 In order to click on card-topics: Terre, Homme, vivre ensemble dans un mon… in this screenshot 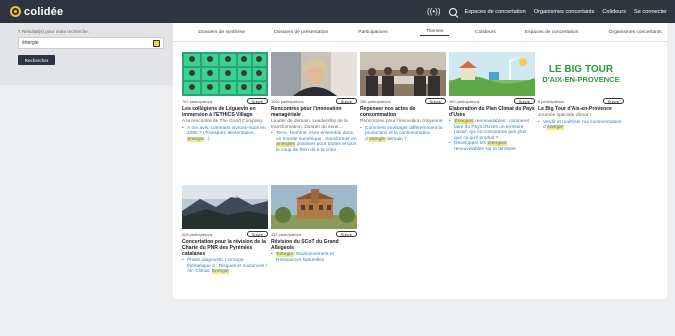, I will do `click(314, 142)`.